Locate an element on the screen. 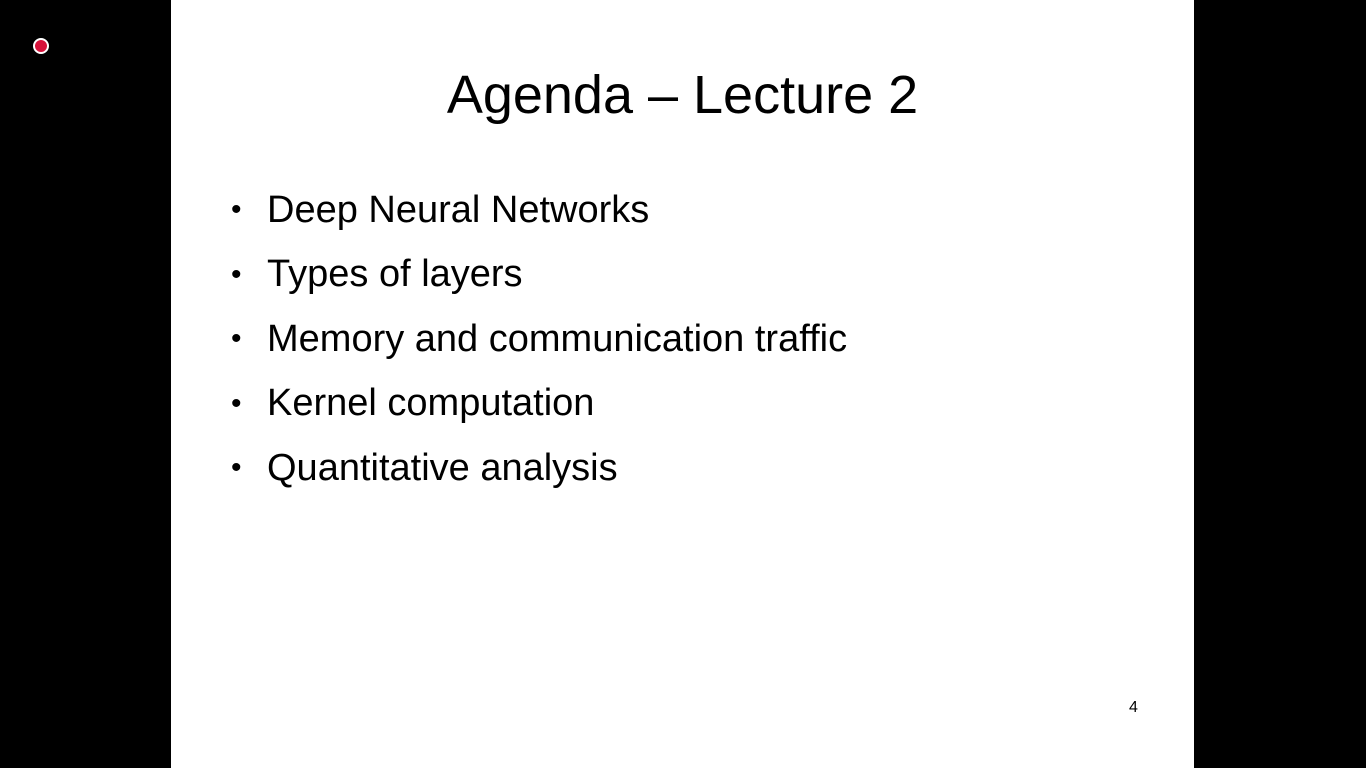  list-item: • Memory and communication traffic is located at coordinates (539, 339).